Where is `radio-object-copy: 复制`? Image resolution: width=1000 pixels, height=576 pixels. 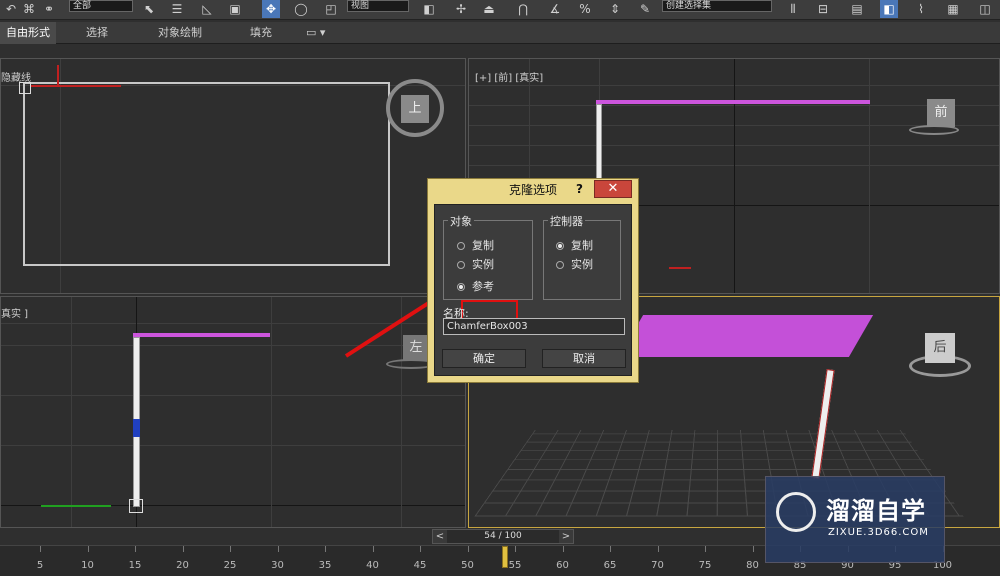
radio-object-copy: 复制 is located at coordinates (475, 245).